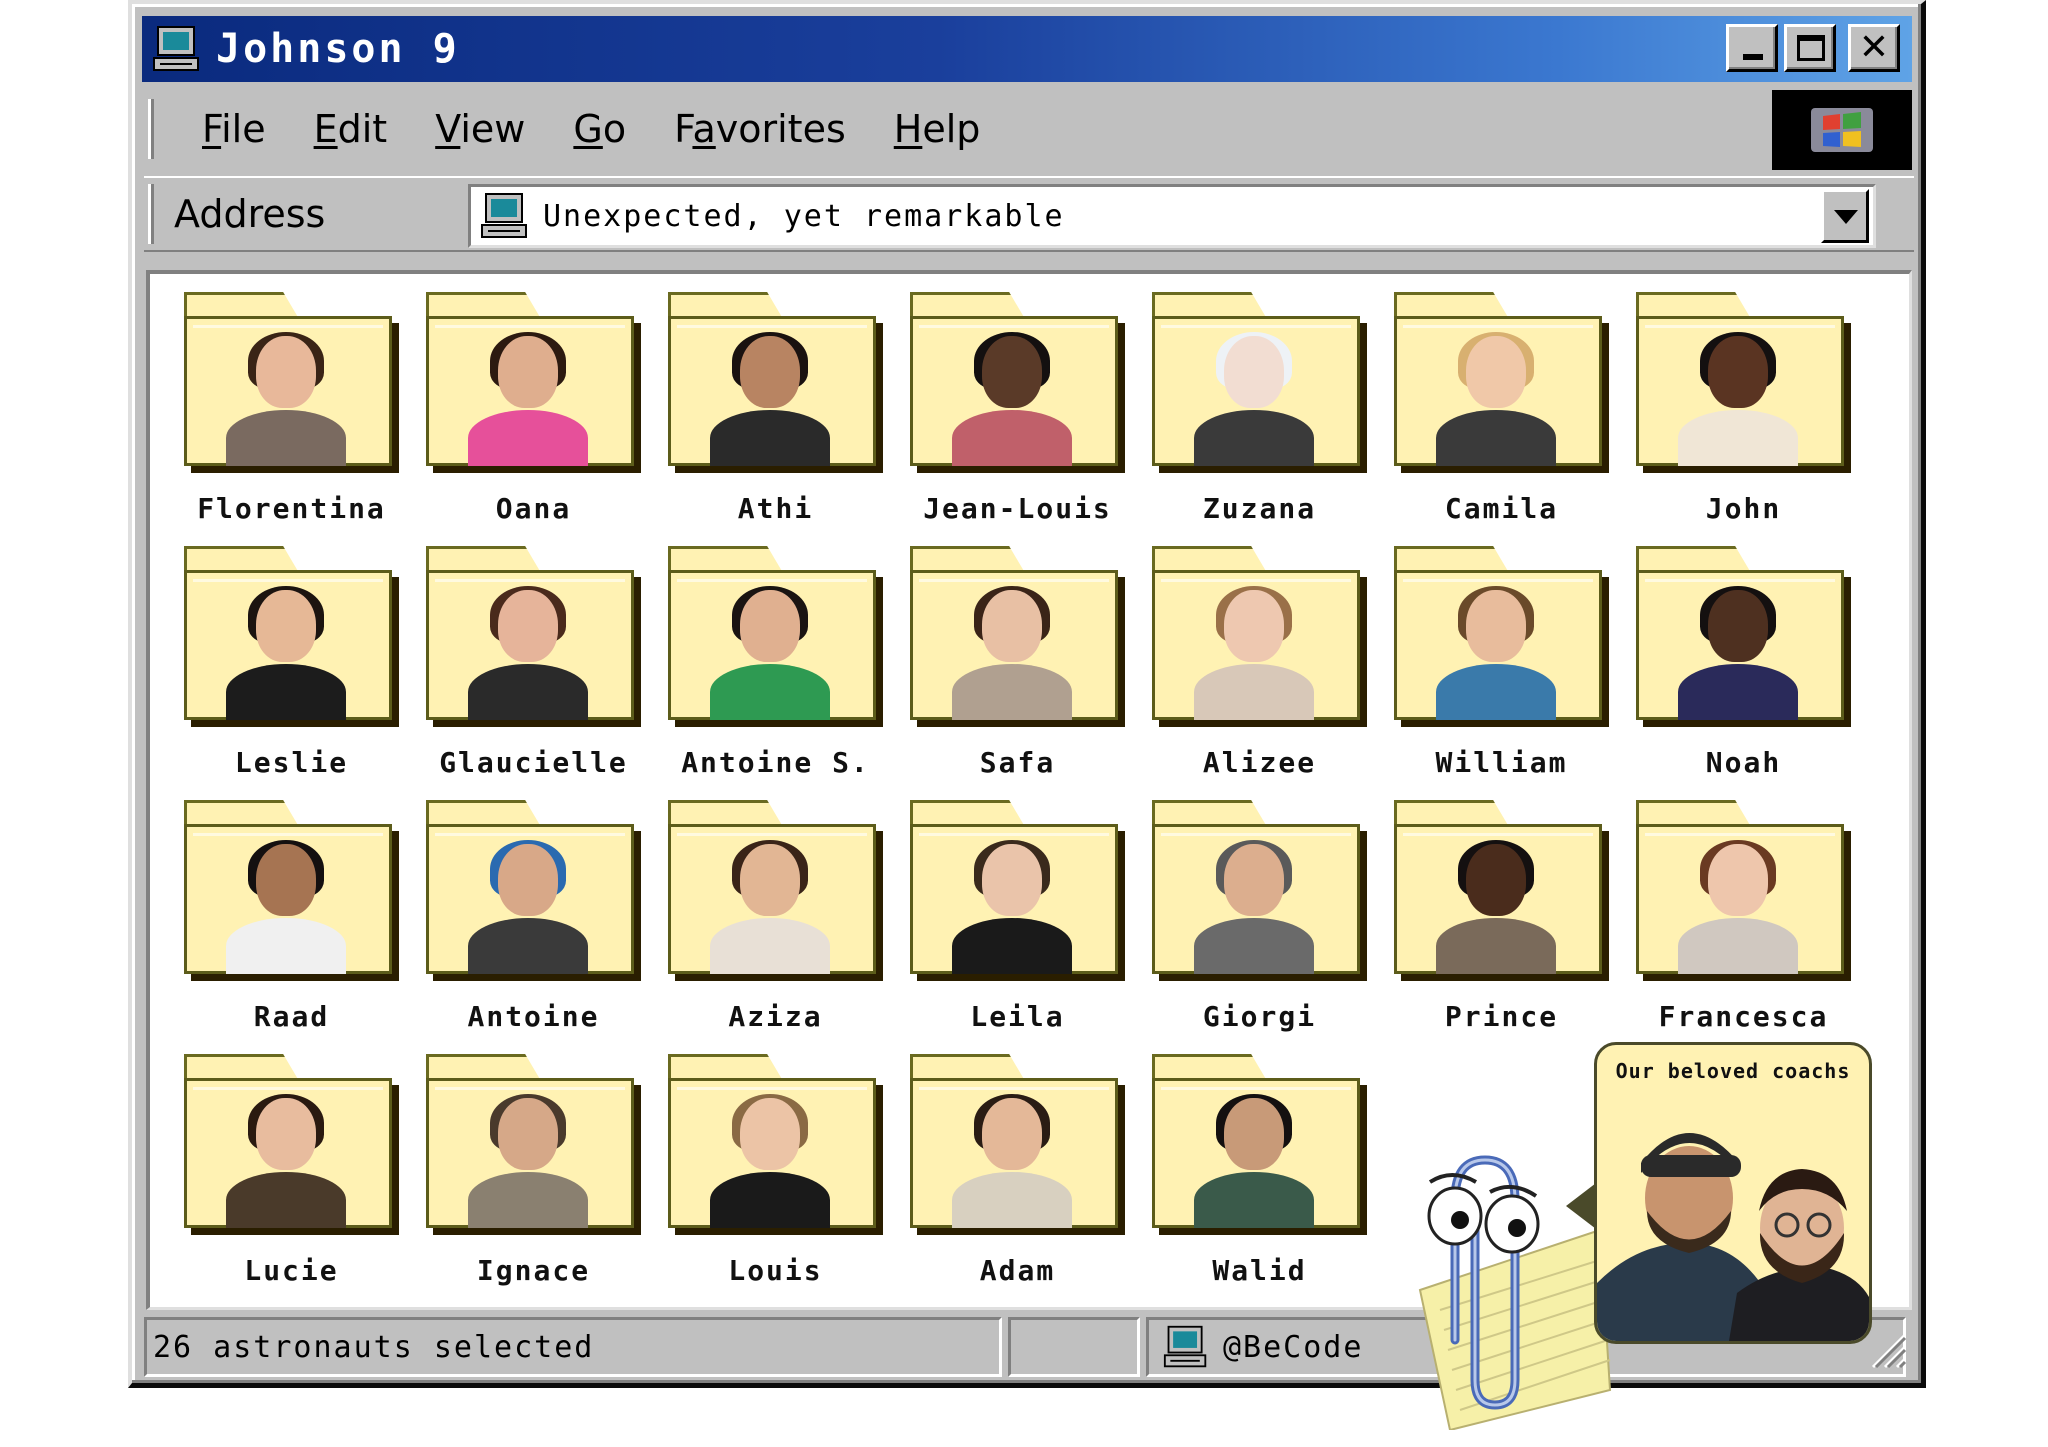 This screenshot has height=1447, width=2048. I want to click on menu-help: Help, so click(937, 129).